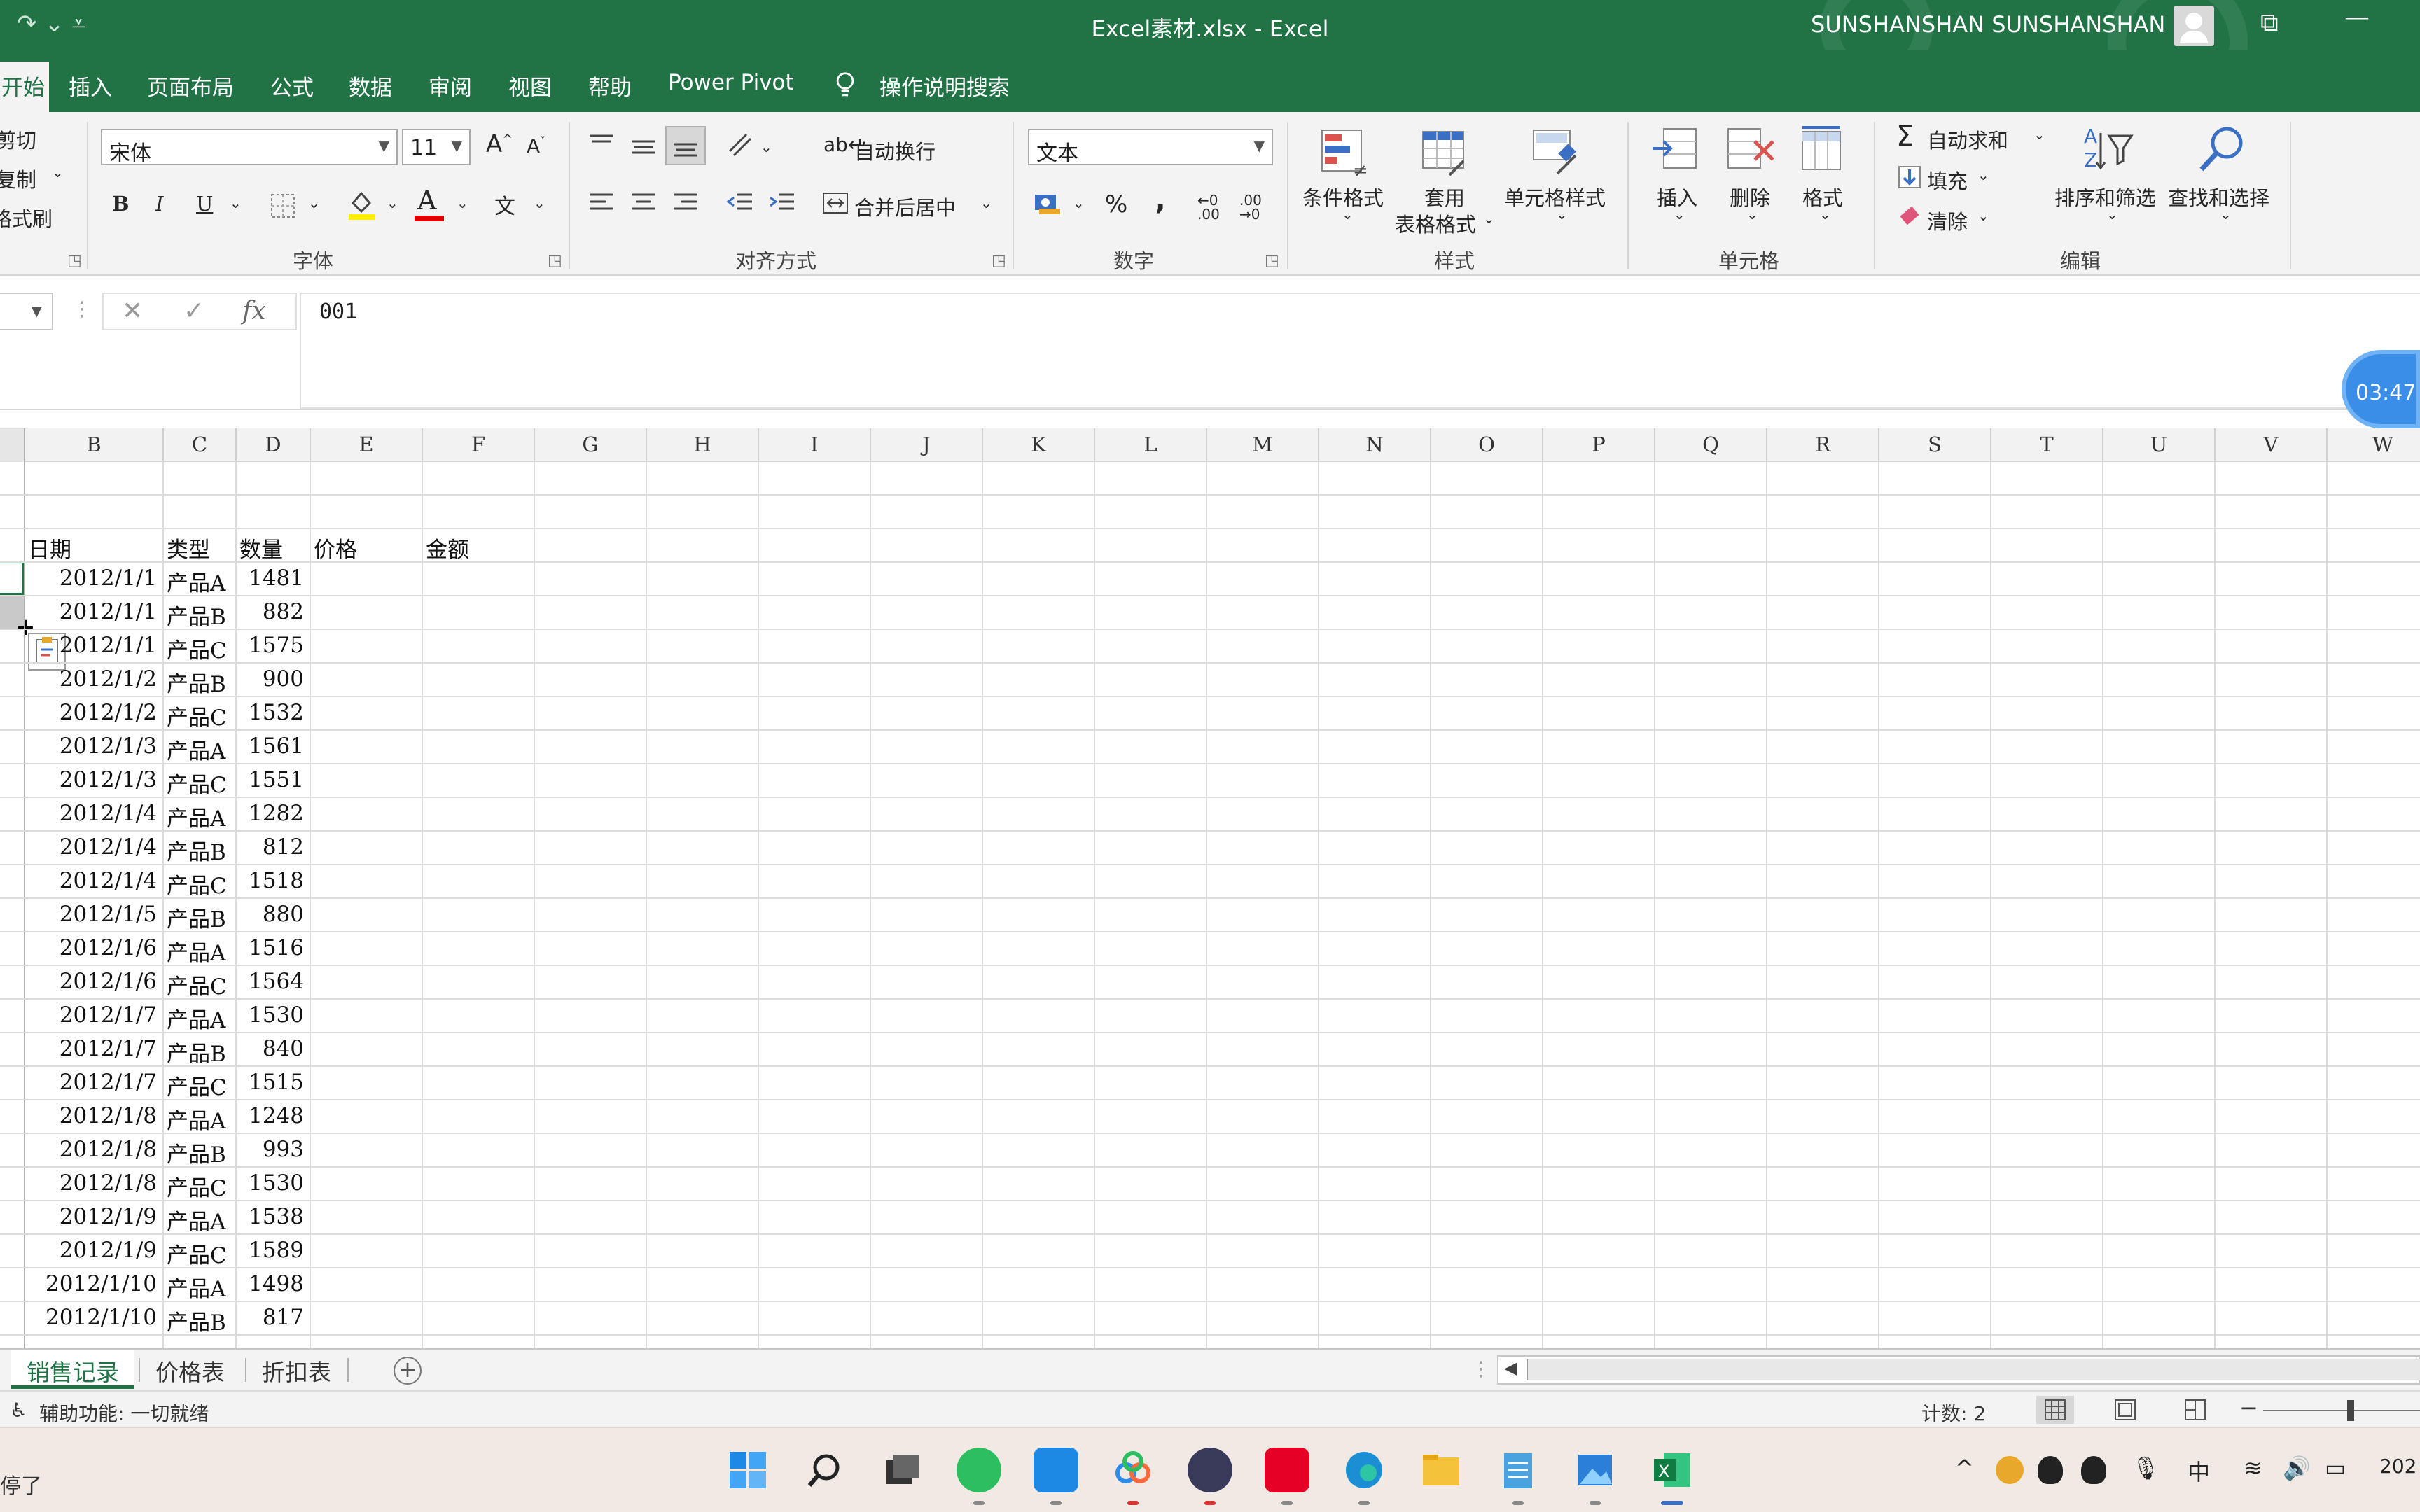 This screenshot has height=1512, width=2420. Describe the element at coordinates (274, 1285) in the screenshot. I see `table-cell-number: 1498` at that location.